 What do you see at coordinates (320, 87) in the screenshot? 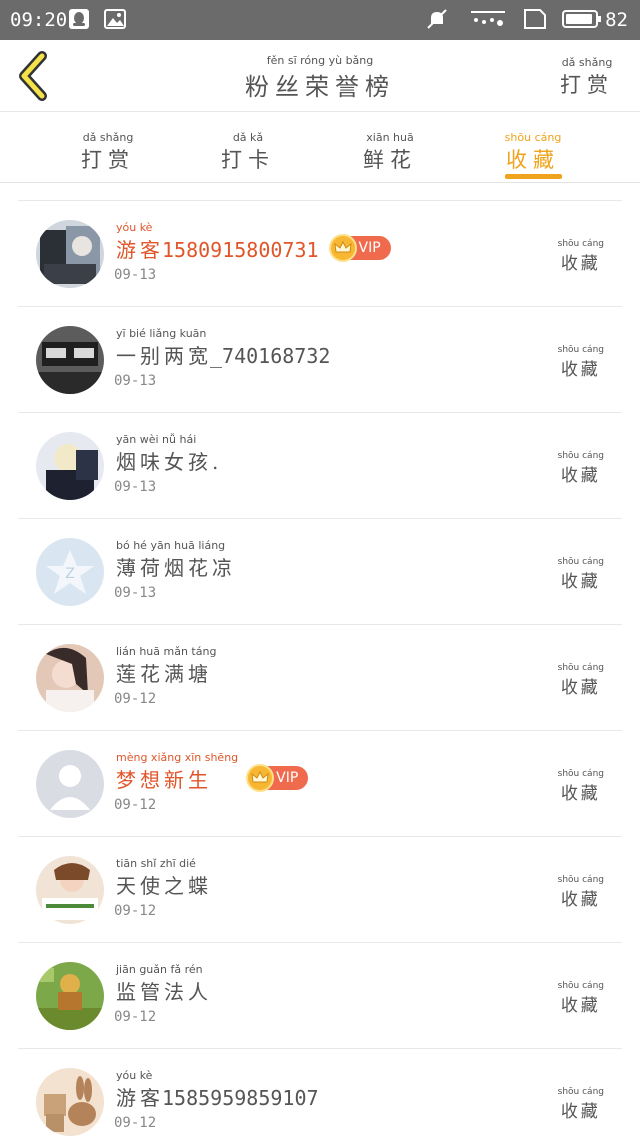
I see `page-title-text: 粉丝荣誉榜` at bounding box center [320, 87].